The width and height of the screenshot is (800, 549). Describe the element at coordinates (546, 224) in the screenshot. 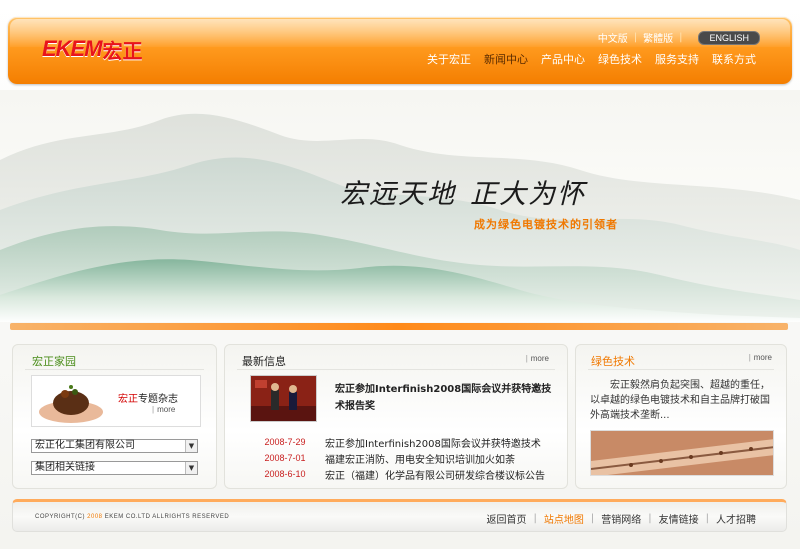

I see `banner-subslogan: 成为绿色电镀技术的引领者` at that location.